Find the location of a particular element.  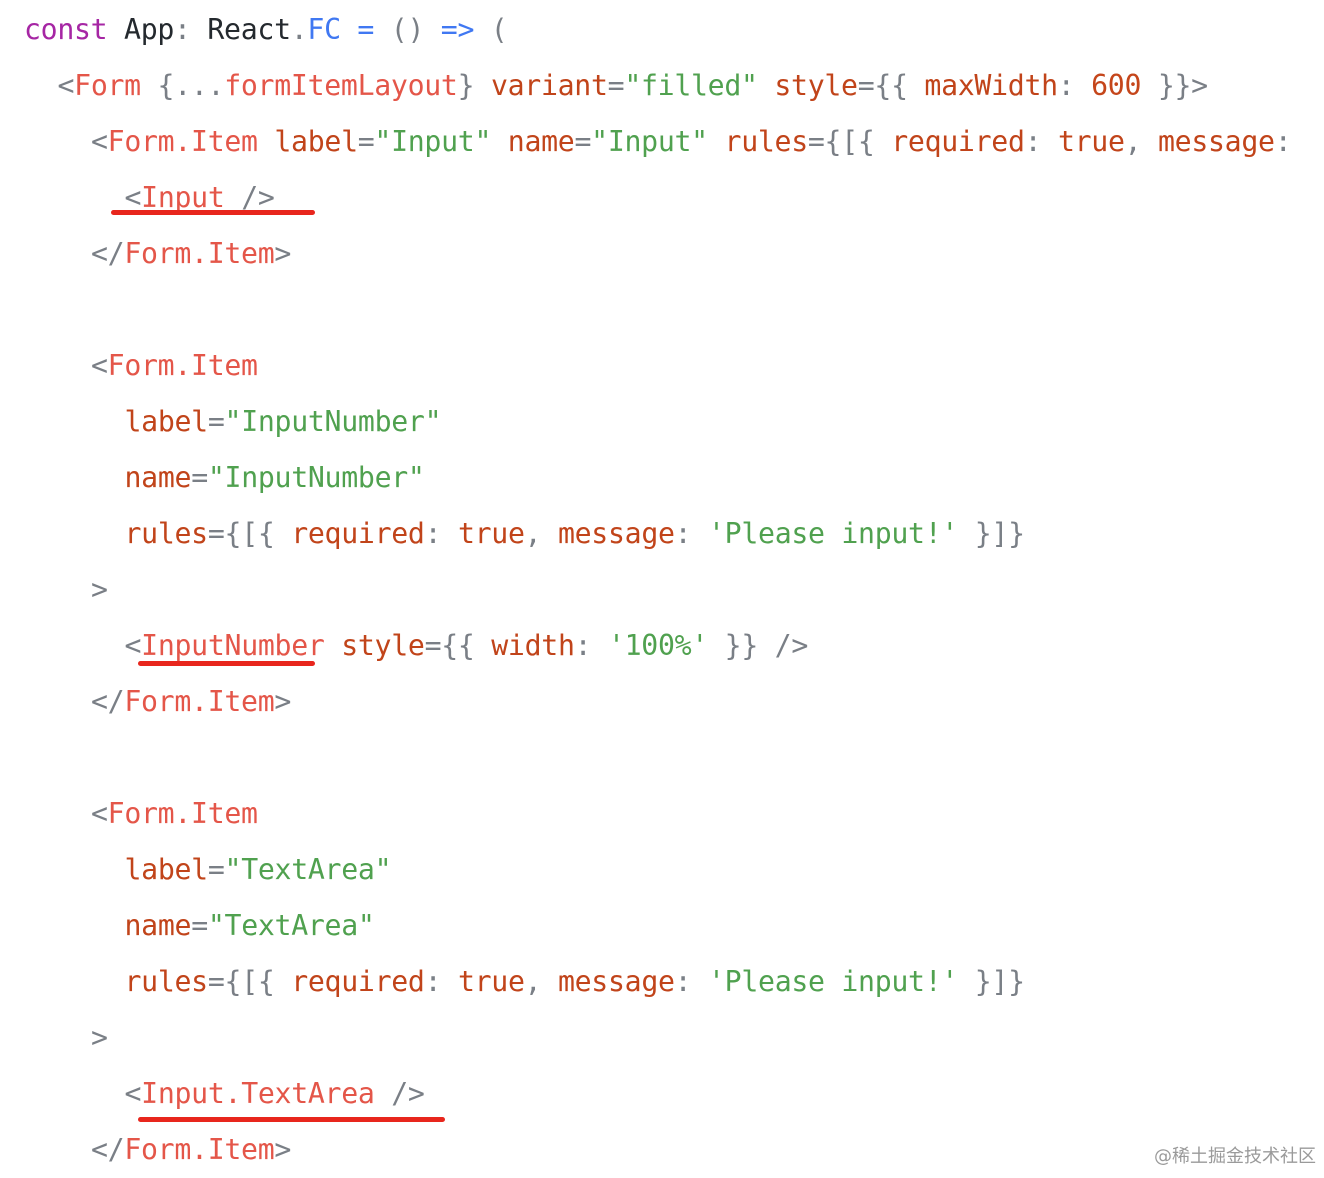

annotation-underline-textarea is located at coordinates (291, 1119).